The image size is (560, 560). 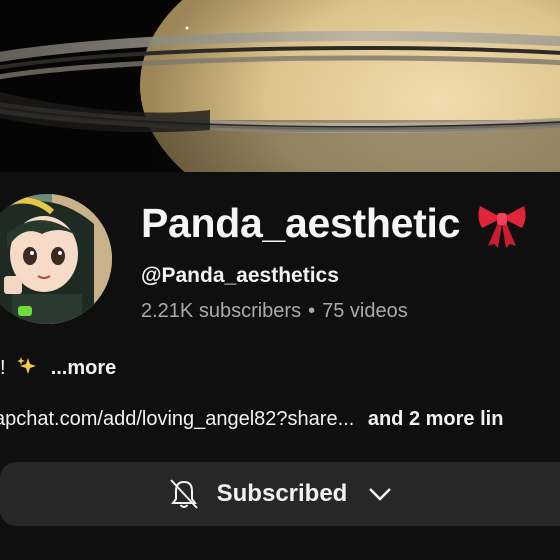 What do you see at coordinates (380, 494) in the screenshot?
I see `chevron-down-icon` at bounding box center [380, 494].